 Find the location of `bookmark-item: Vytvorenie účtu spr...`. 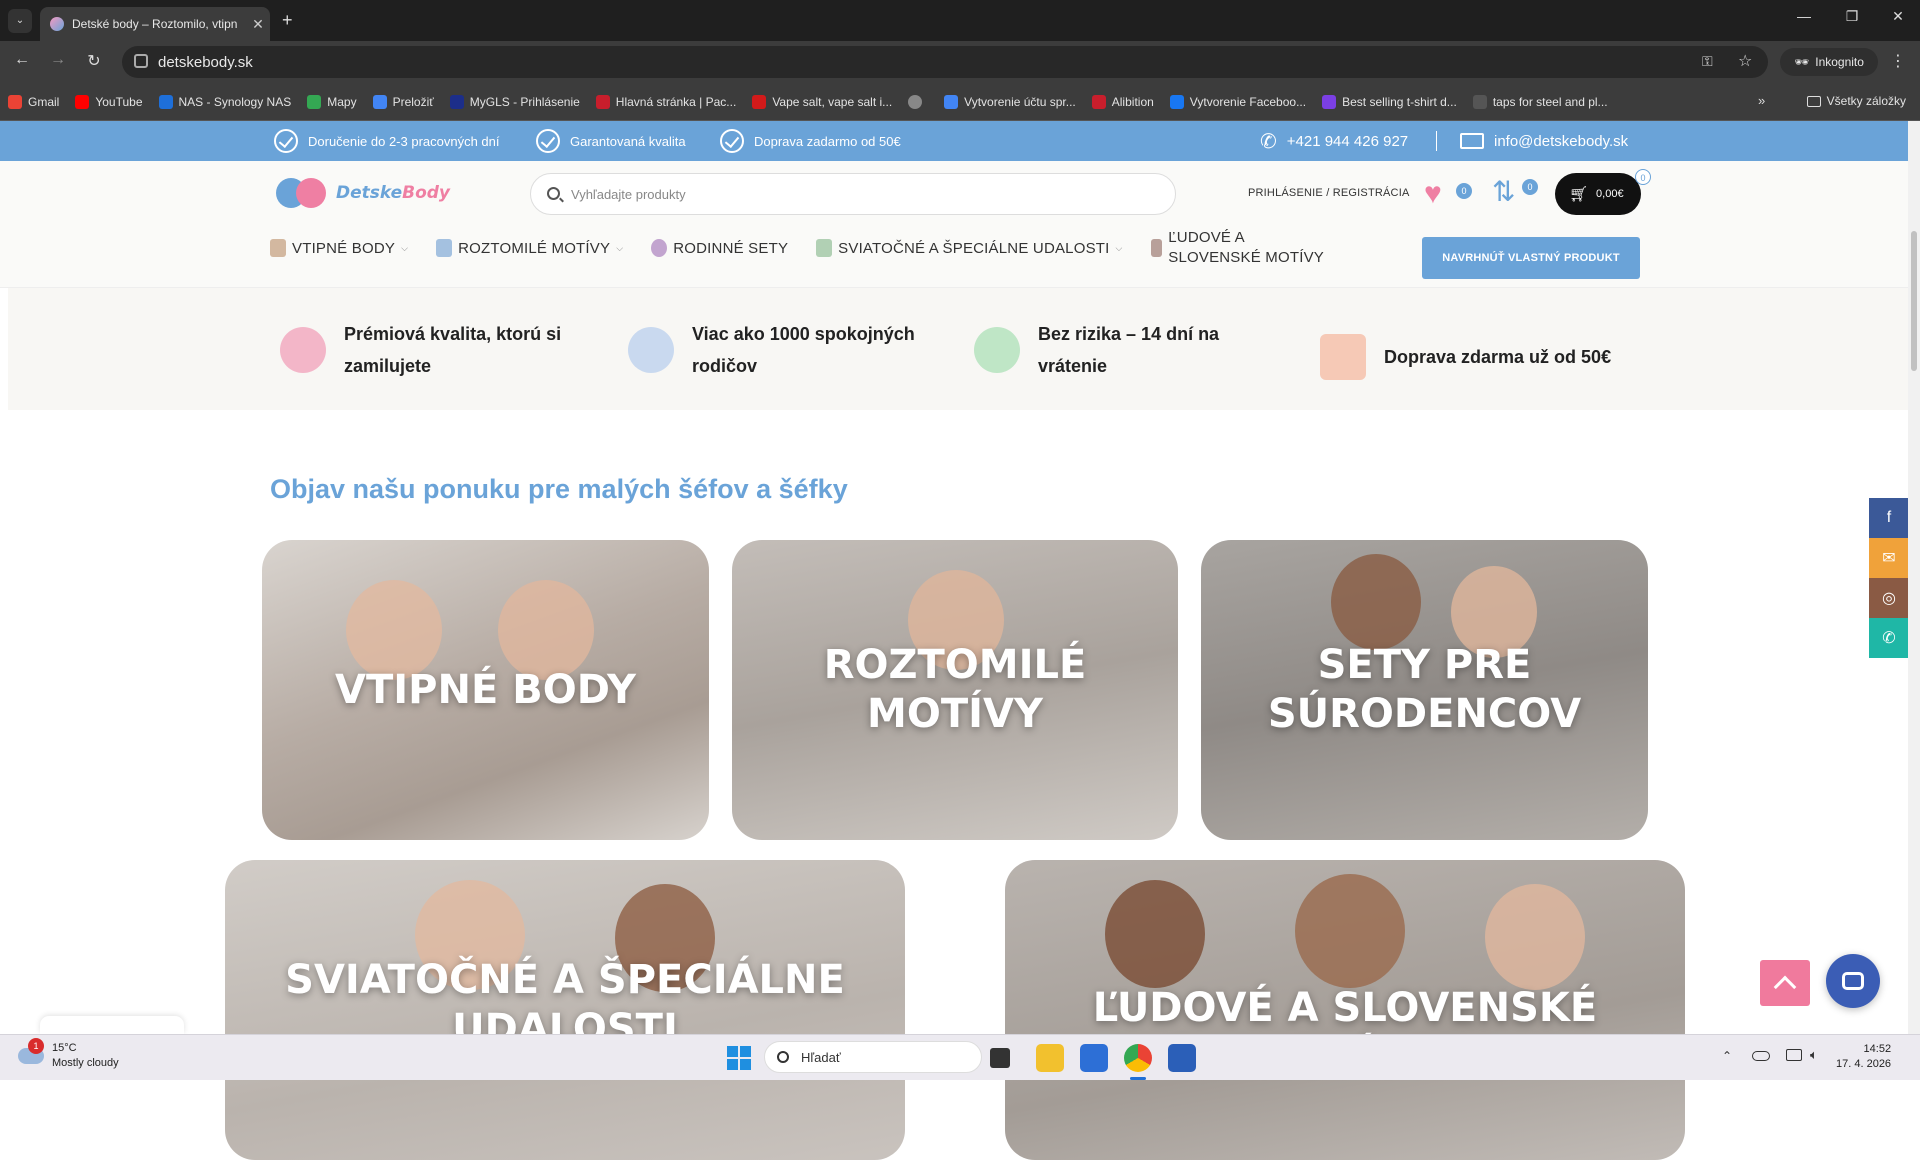

bookmark-item: Vytvorenie účtu spr... is located at coordinates (1010, 101).